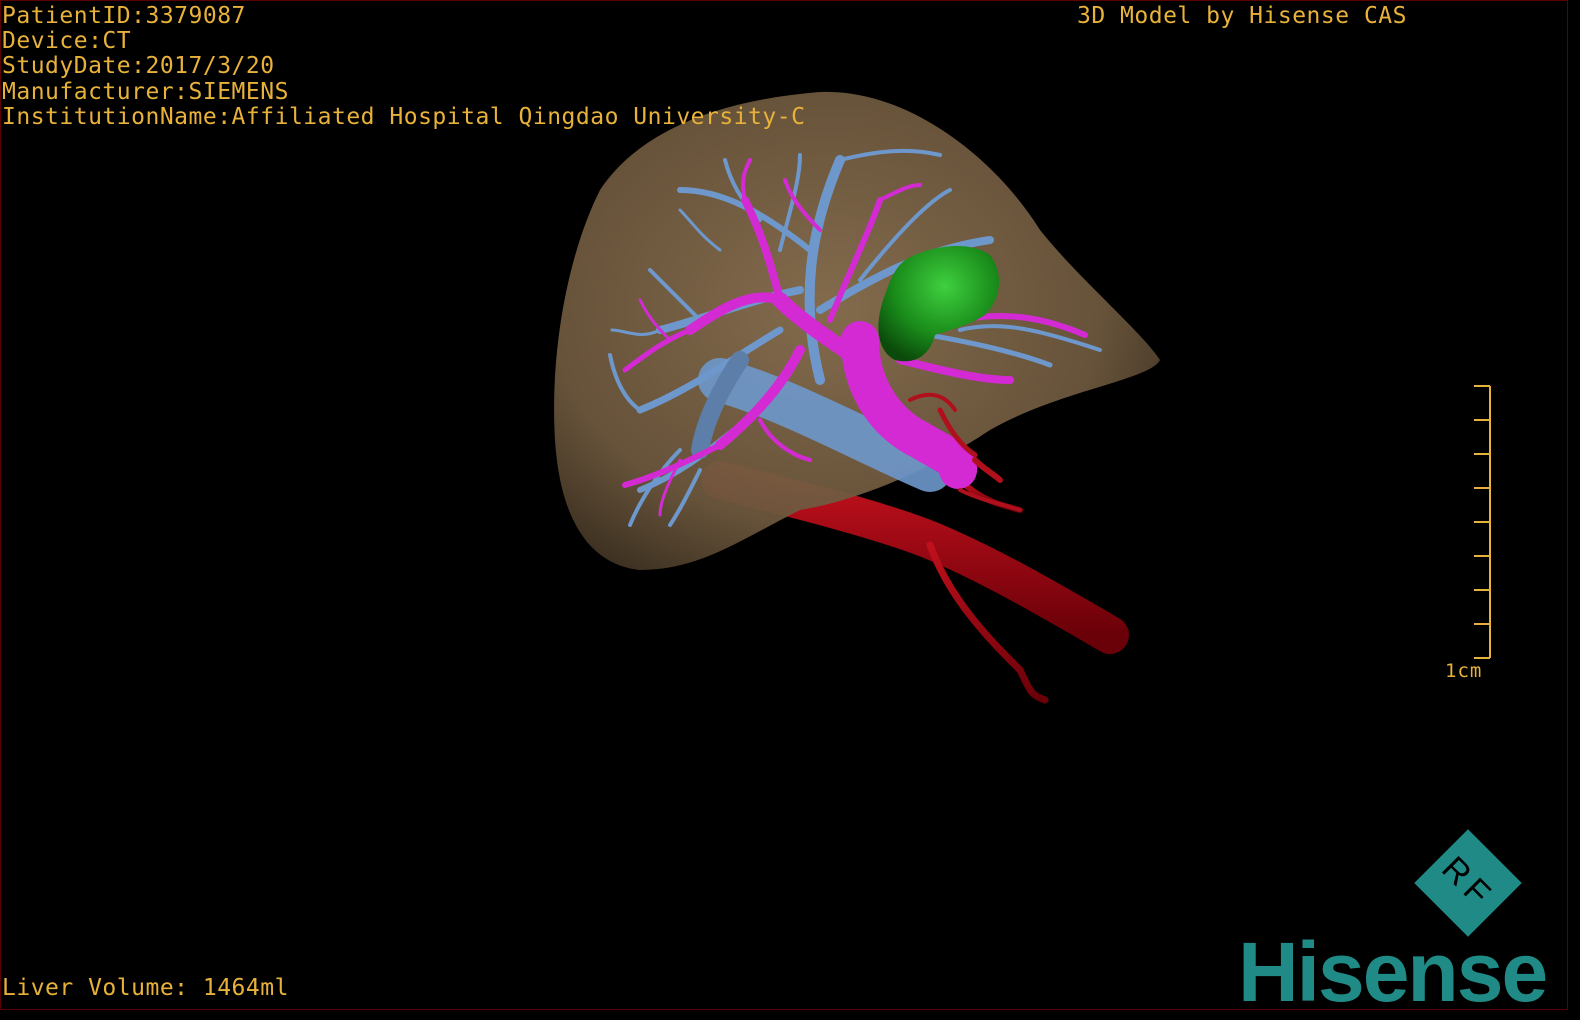 The height and width of the screenshot is (1020, 1580). What do you see at coordinates (138, 66) in the screenshot?
I see `study-date: StudyDate:2017/3/20` at bounding box center [138, 66].